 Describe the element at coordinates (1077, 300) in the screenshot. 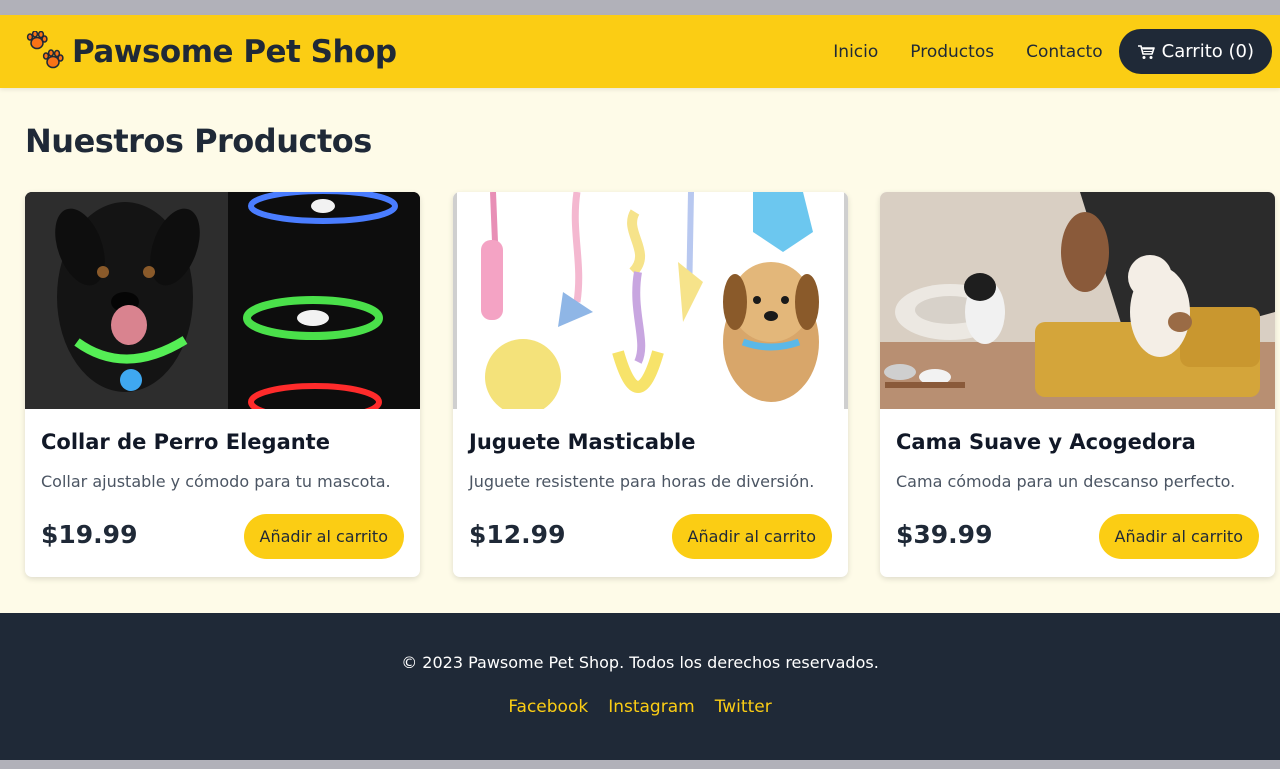

I see `product-image-bed` at that location.